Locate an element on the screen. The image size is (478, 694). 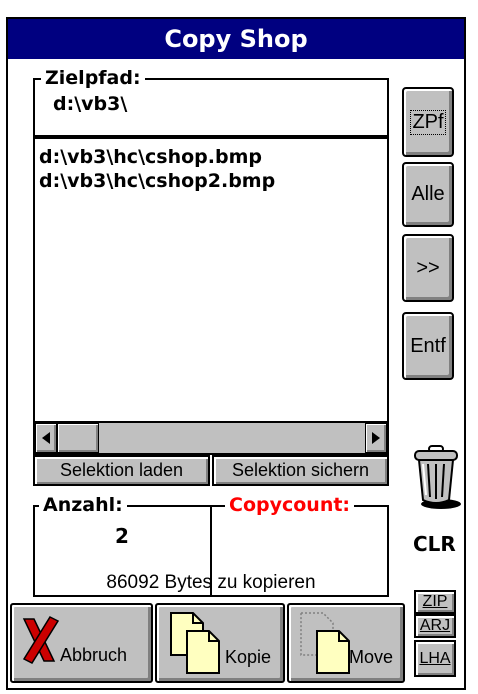
alle-label: Alle is located at coordinates (428, 194).